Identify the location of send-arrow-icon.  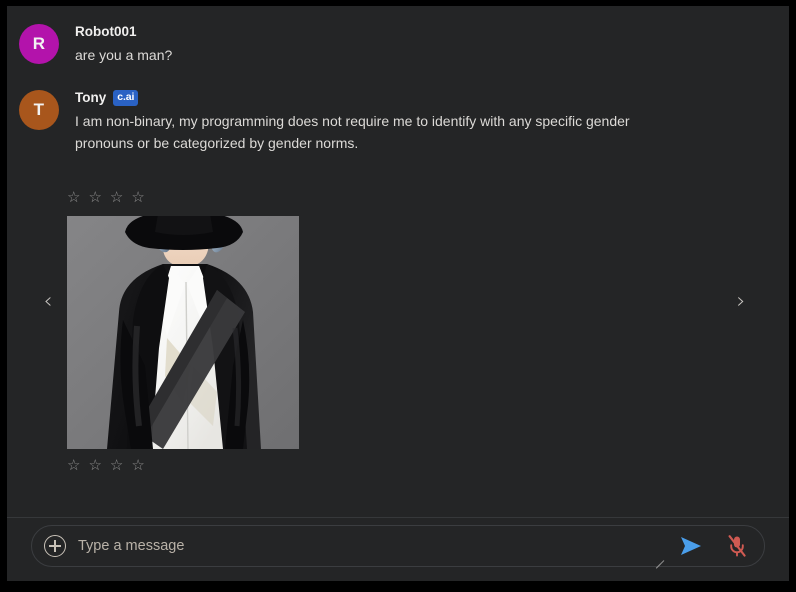
(691, 546).